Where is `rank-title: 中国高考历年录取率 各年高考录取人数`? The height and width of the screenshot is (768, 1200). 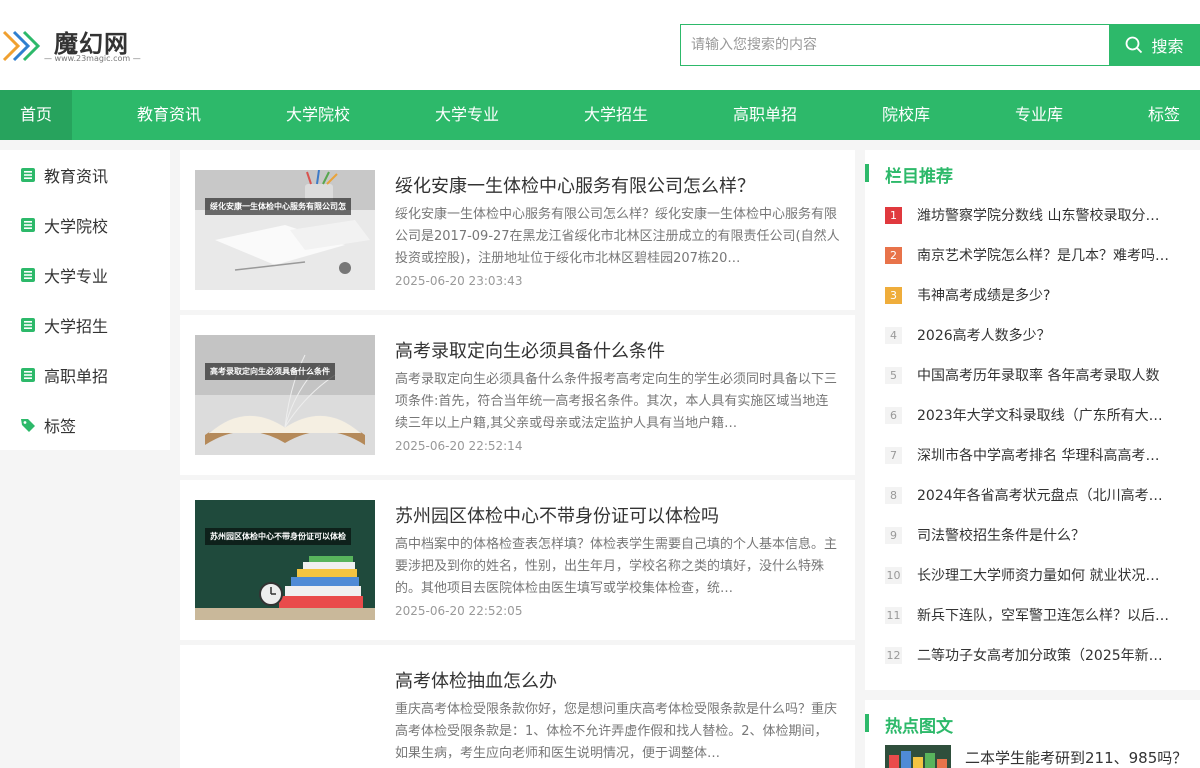
rank-title: 中国高考历年录取率 各年高考录取人数 is located at coordinates (1038, 376).